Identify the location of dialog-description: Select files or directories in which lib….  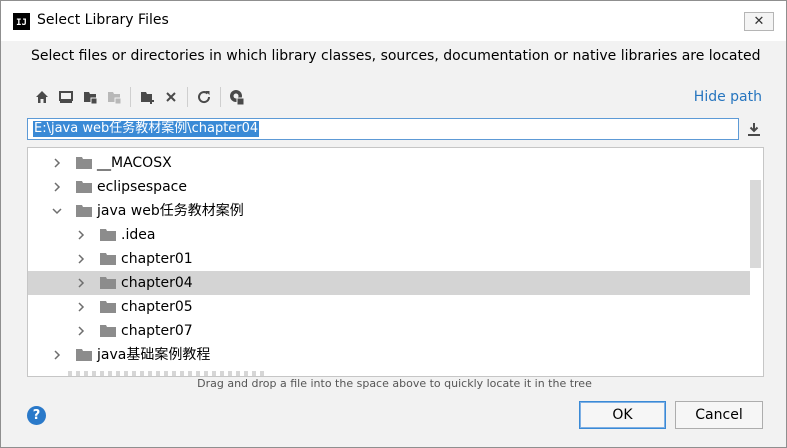
(396, 56).